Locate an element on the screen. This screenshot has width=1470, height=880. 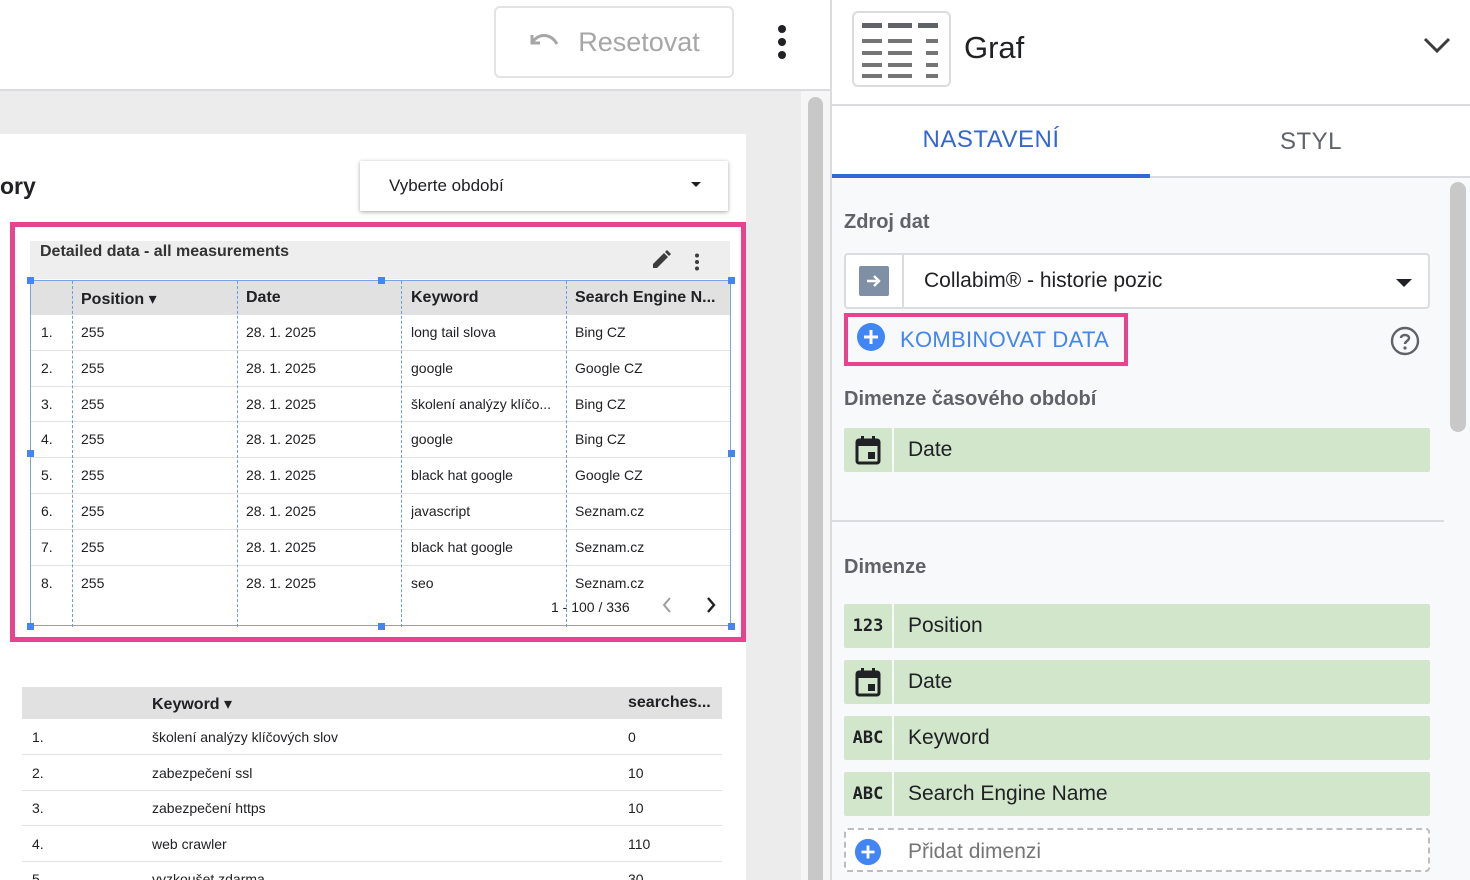
tab-settings: NASTAVENÍ is located at coordinates (991, 142).